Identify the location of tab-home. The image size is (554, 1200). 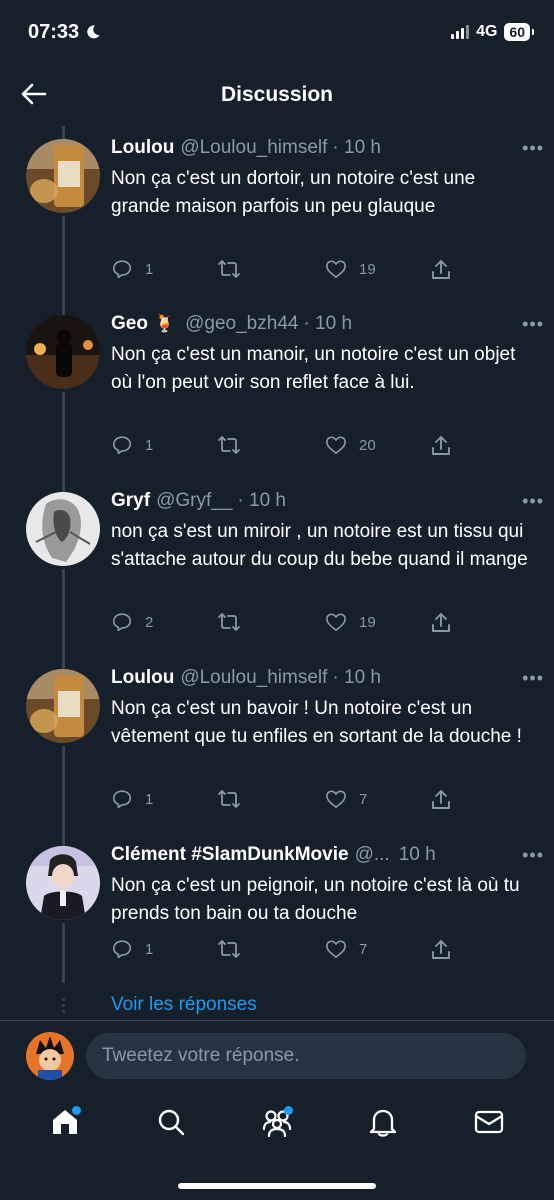
(65, 1122).